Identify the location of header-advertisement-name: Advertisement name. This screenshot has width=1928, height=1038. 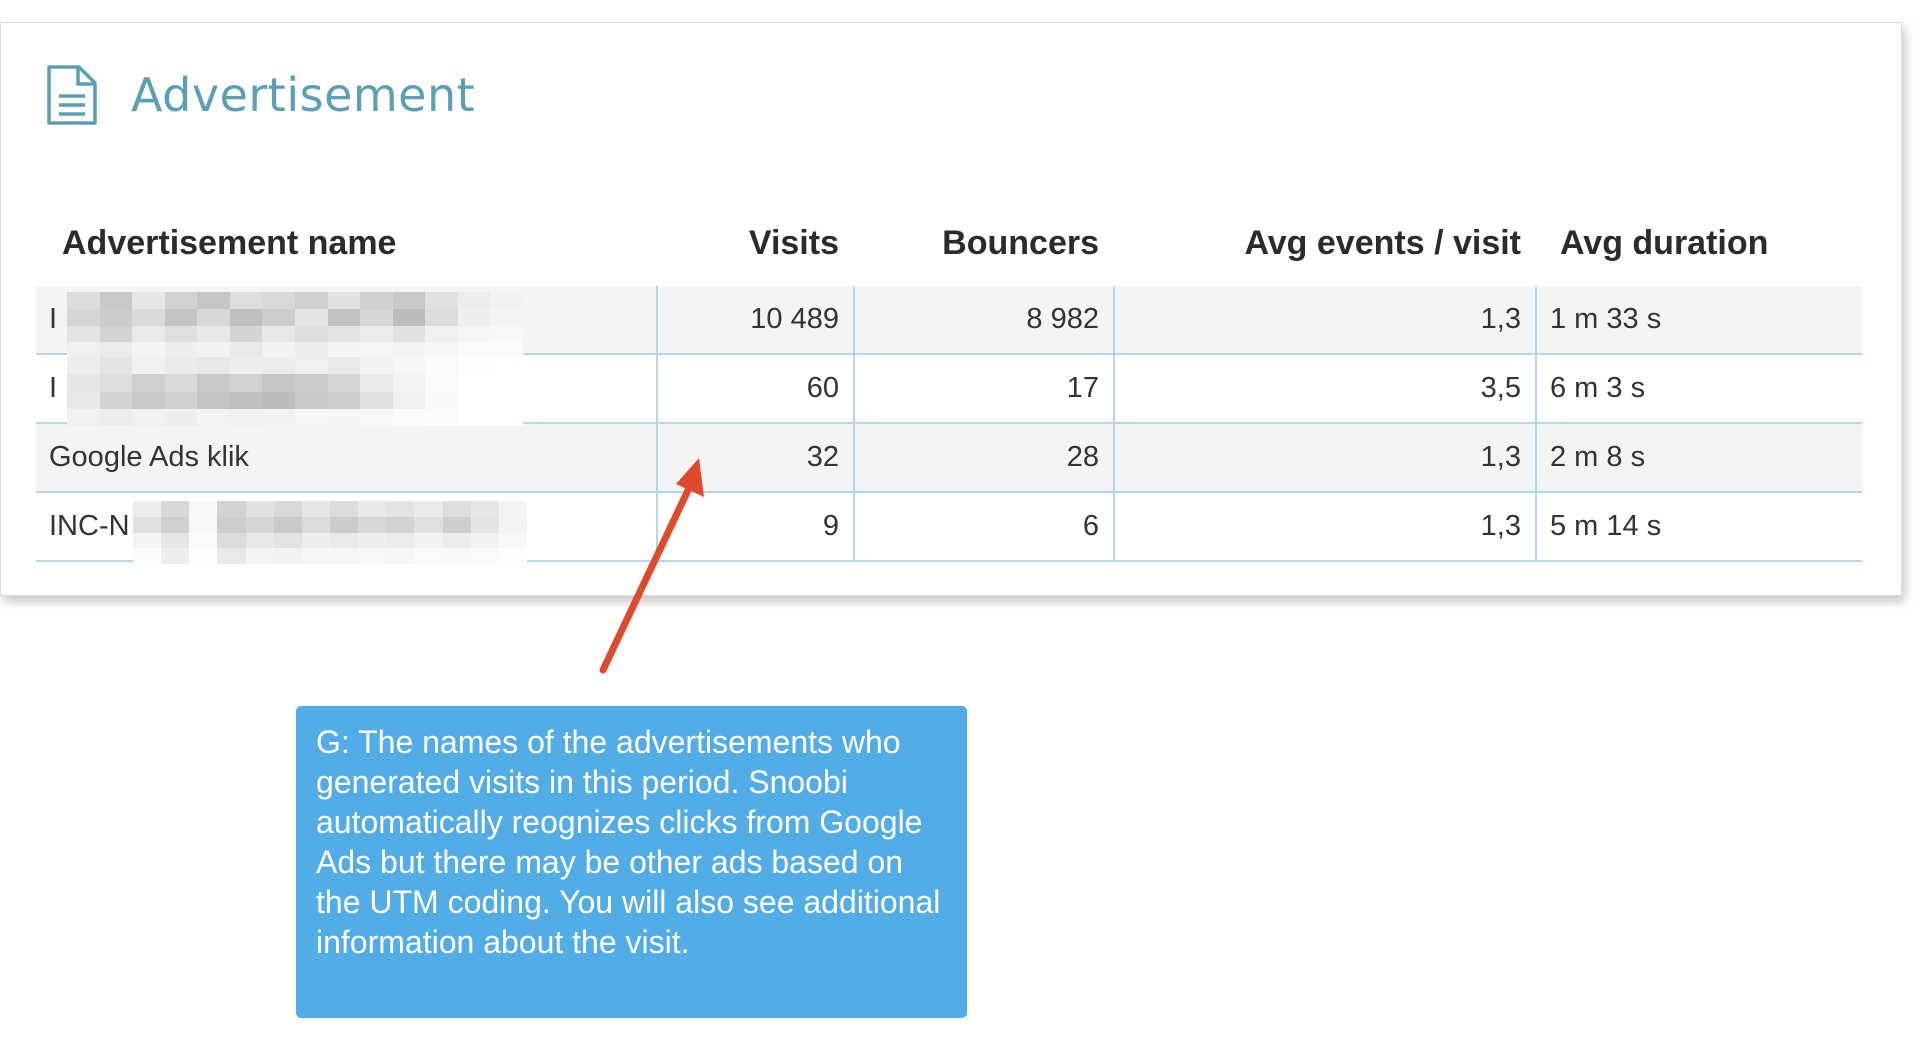
(346, 243).